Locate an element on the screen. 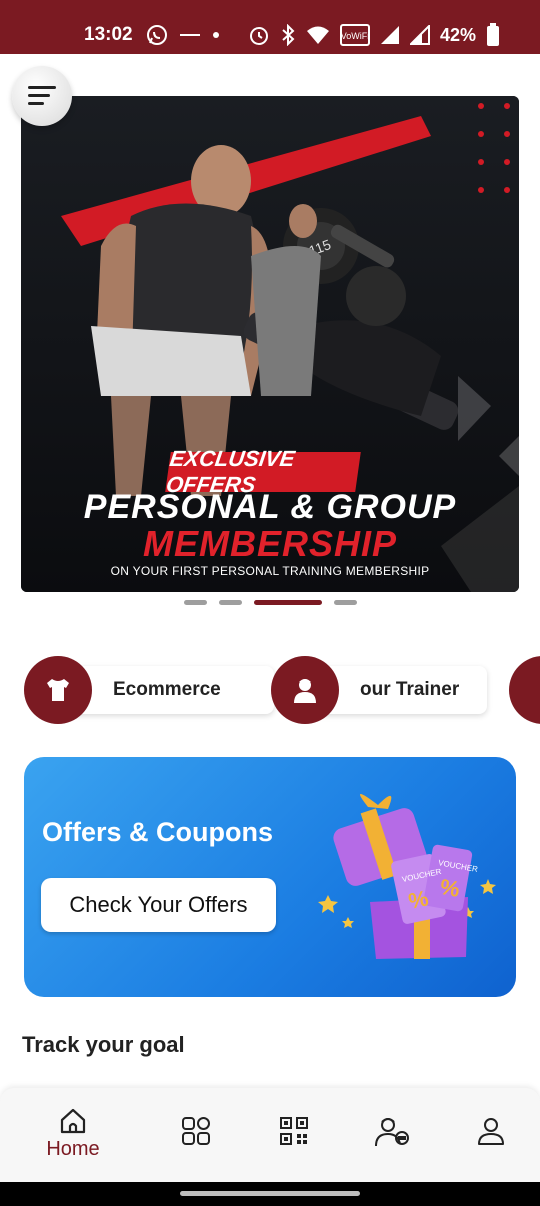 This screenshot has height=1206, width=540. home-icon is located at coordinates (73, 1121).